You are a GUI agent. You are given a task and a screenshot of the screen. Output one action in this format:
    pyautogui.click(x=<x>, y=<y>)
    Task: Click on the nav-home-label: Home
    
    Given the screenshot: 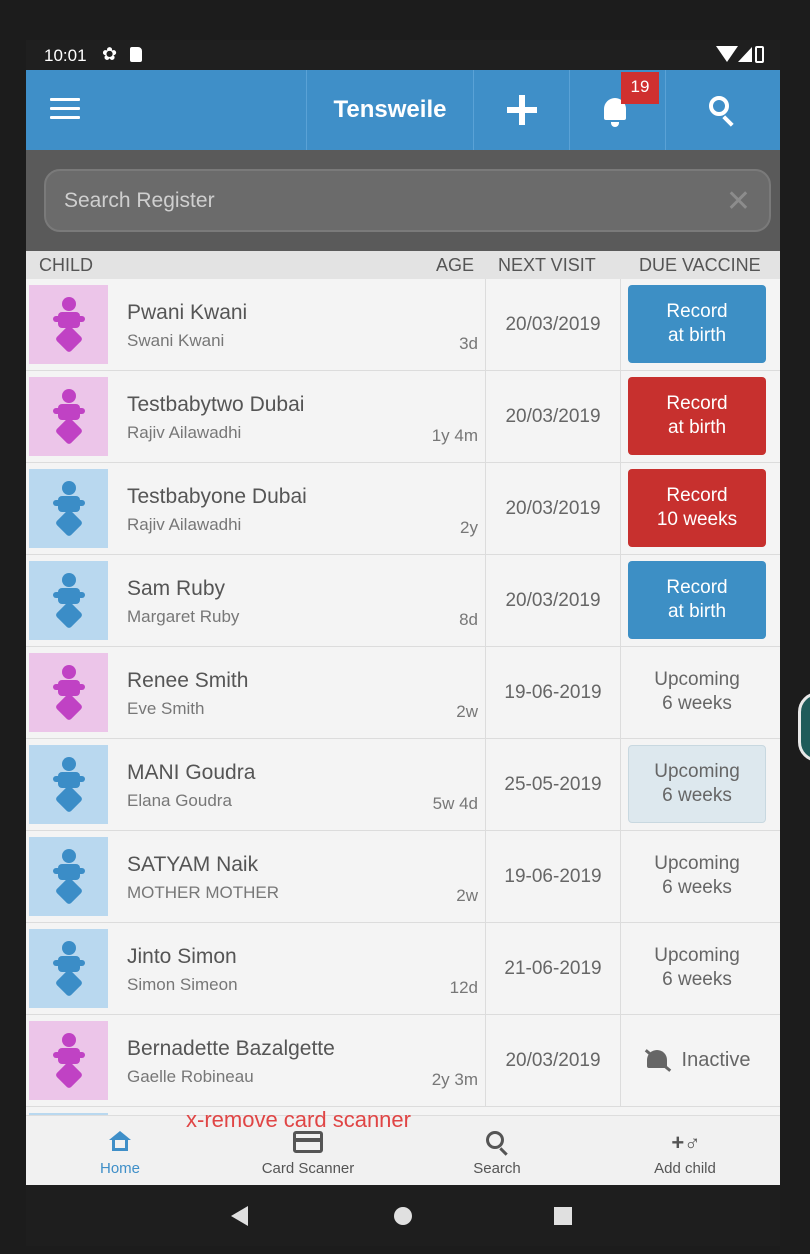 What is the action you would take?
    pyautogui.click(x=119, y=1168)
    